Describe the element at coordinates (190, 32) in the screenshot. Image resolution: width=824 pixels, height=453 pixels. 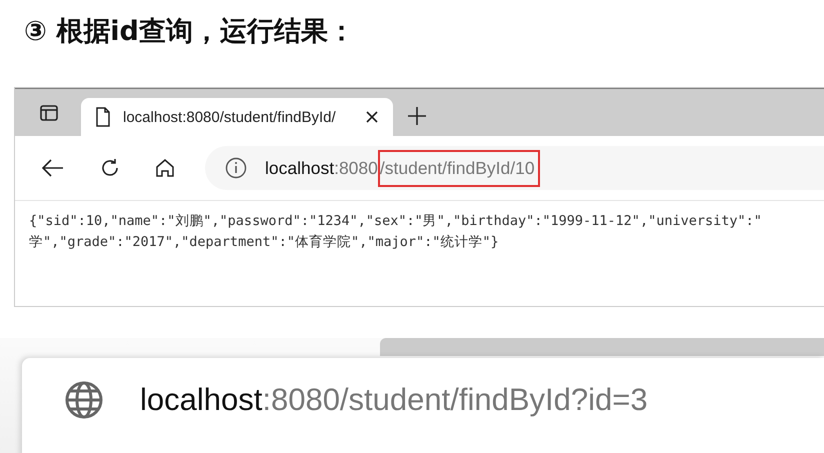
I see `section-heading: ③ 根据id查询，运行结果：` at that location.